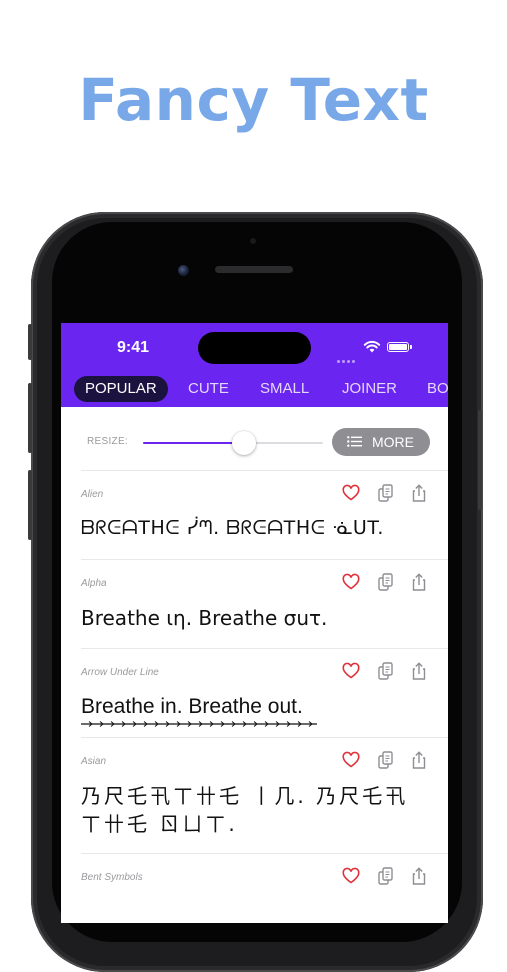 The image size is (507, 972). I want to click on resize-slider-fill, so click(193, 443).